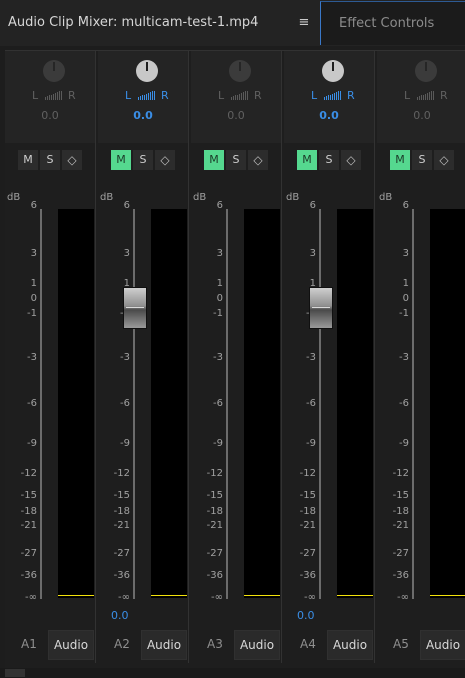  Describe the element at coordinates (15, 673) in the screenshot. I see `scrollbar-thumb` at that location.